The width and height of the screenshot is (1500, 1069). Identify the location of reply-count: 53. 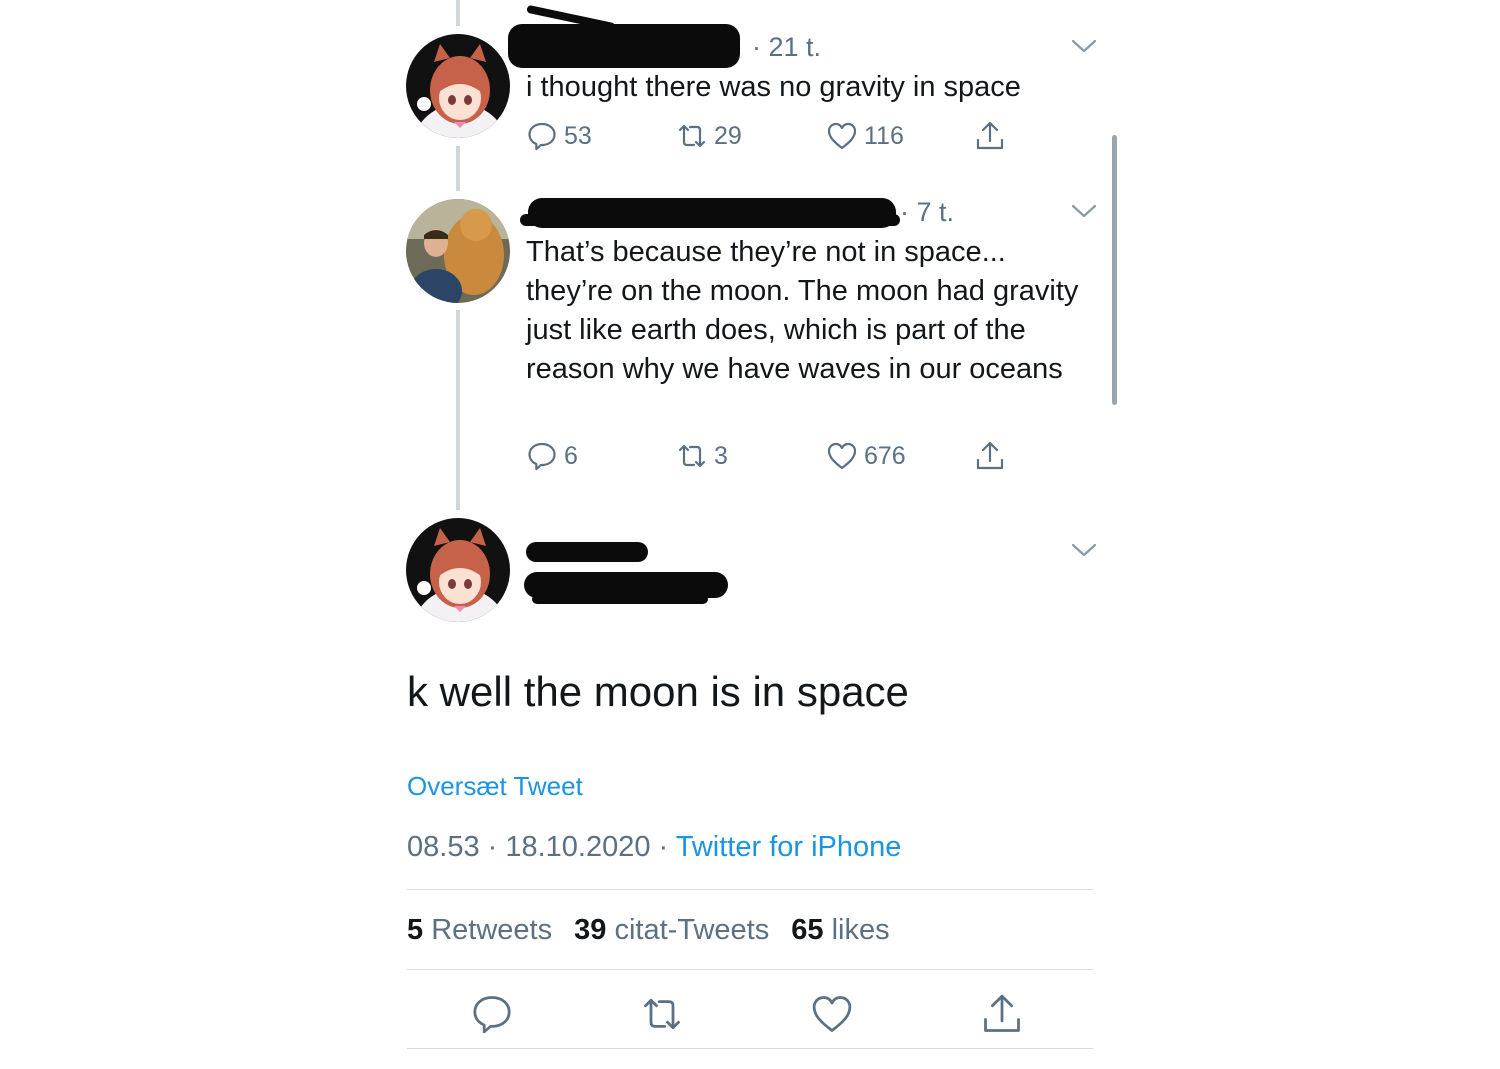
(578, 135).